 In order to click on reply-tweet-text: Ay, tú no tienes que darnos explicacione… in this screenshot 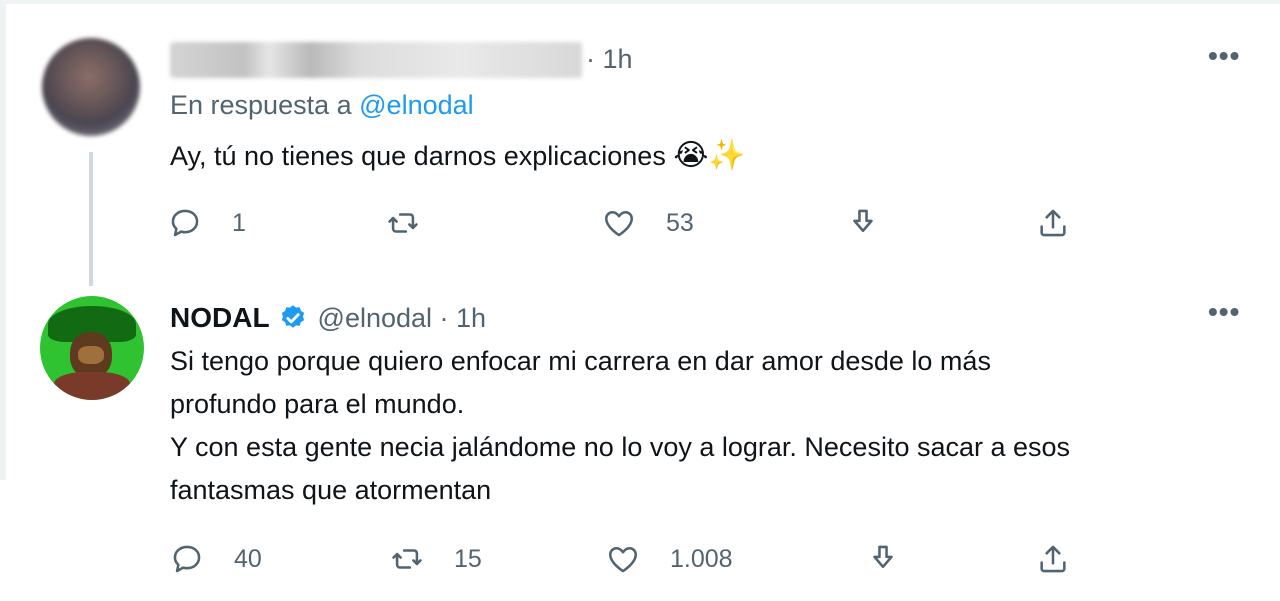, I will do `click(458, 156)`.